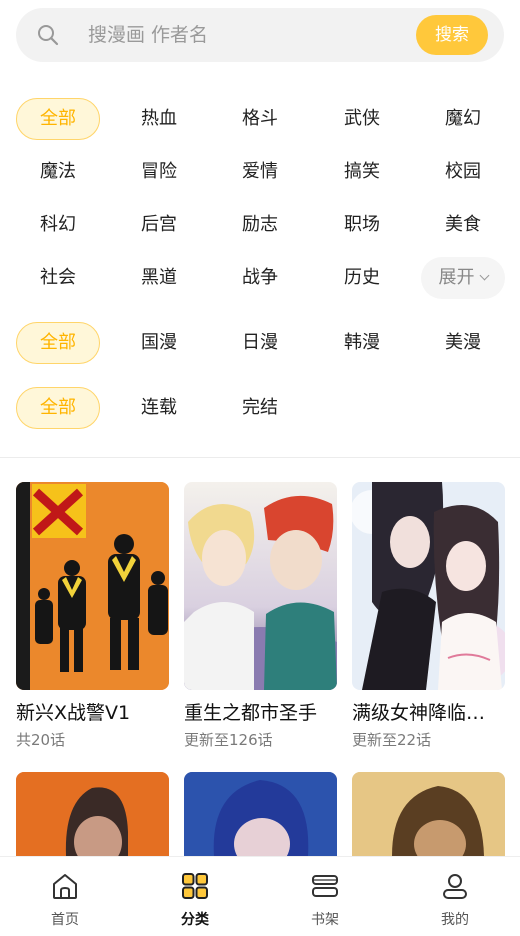 The width and height of the screenshot is (520, 936). Describe the element at coordinates (452, 35) in the screenshot. I see `search-button: 搜索` at that location.